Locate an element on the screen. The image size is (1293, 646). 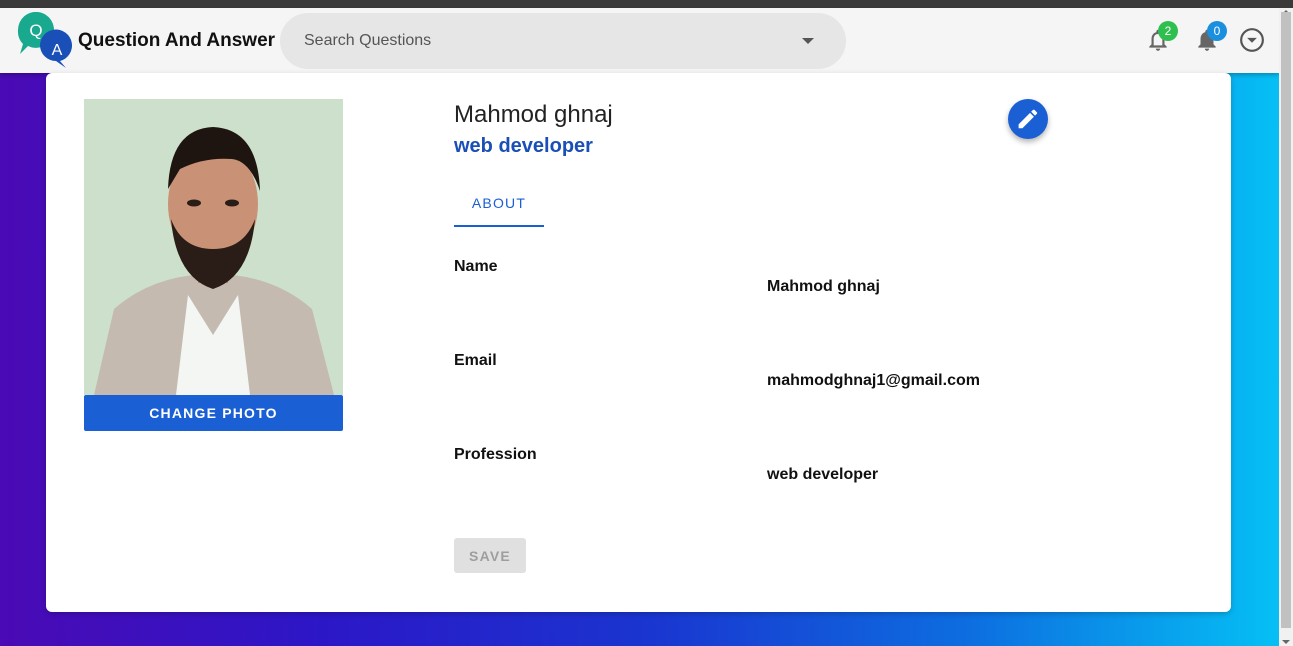
profile-photo is located at coordinates (213, 247).